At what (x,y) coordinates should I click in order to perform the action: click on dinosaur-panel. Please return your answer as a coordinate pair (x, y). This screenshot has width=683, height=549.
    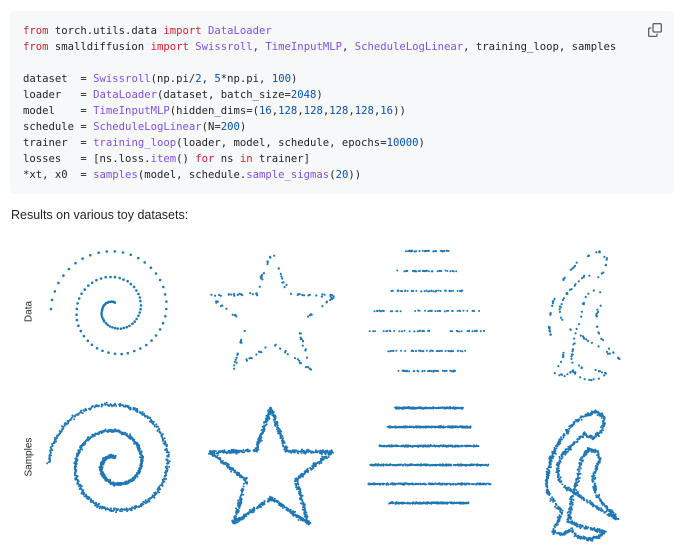
    Looking at the image, I should click on (584, 316).